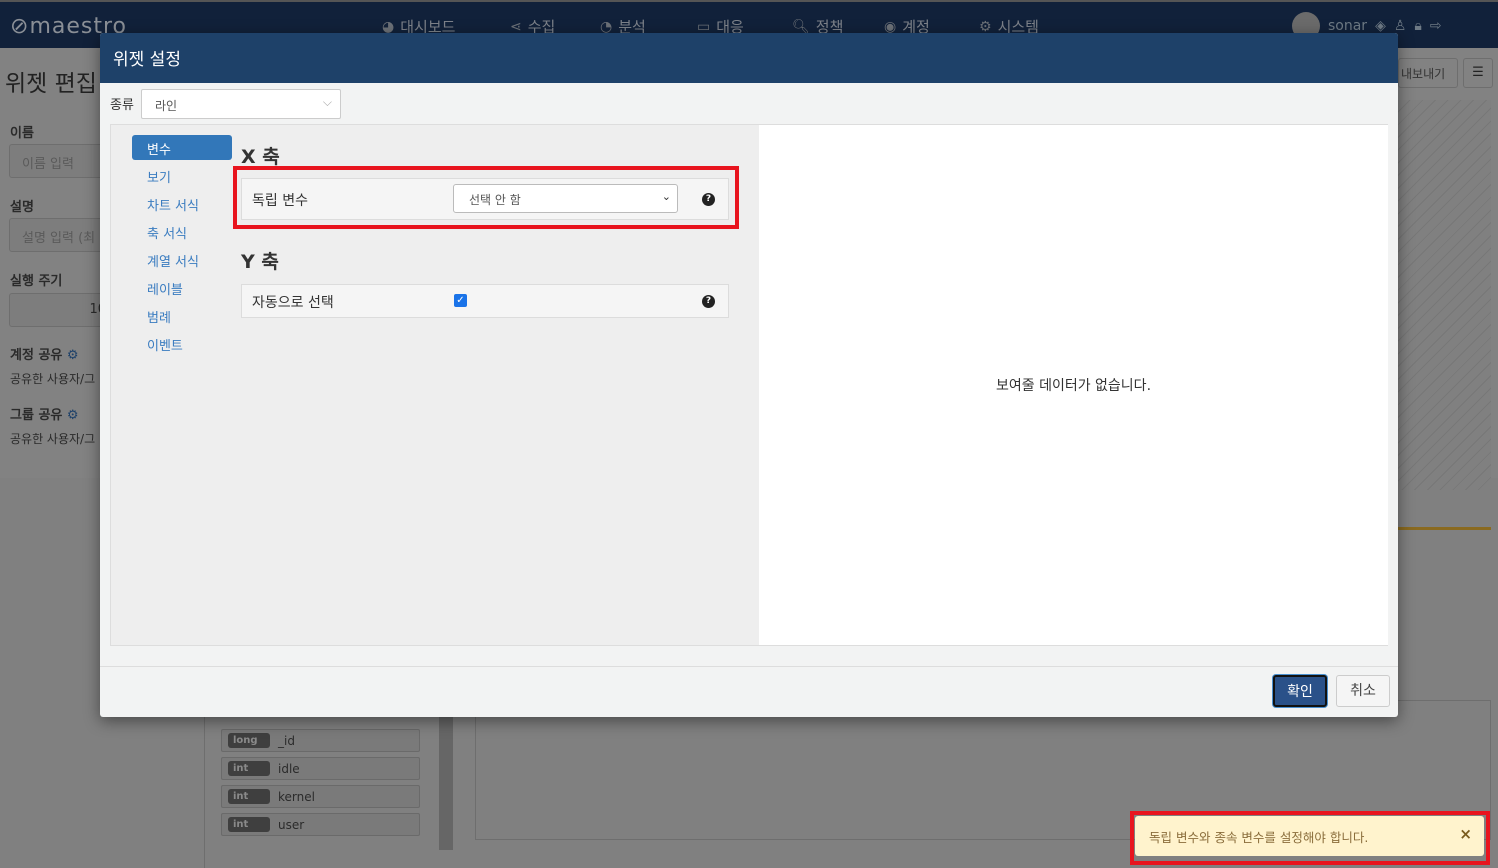 This screenshot has width=1498, height=868. I want to click on logo-icon: ⊘, so click(20, 26).